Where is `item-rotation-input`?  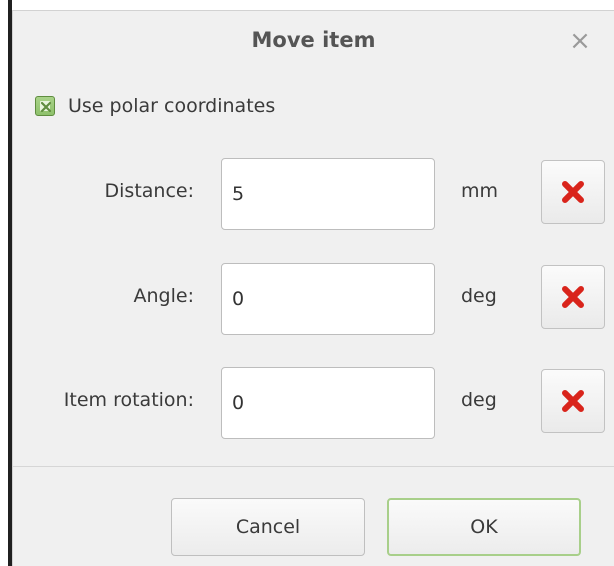
item-rotation-input is located at coordinates (328, 403).